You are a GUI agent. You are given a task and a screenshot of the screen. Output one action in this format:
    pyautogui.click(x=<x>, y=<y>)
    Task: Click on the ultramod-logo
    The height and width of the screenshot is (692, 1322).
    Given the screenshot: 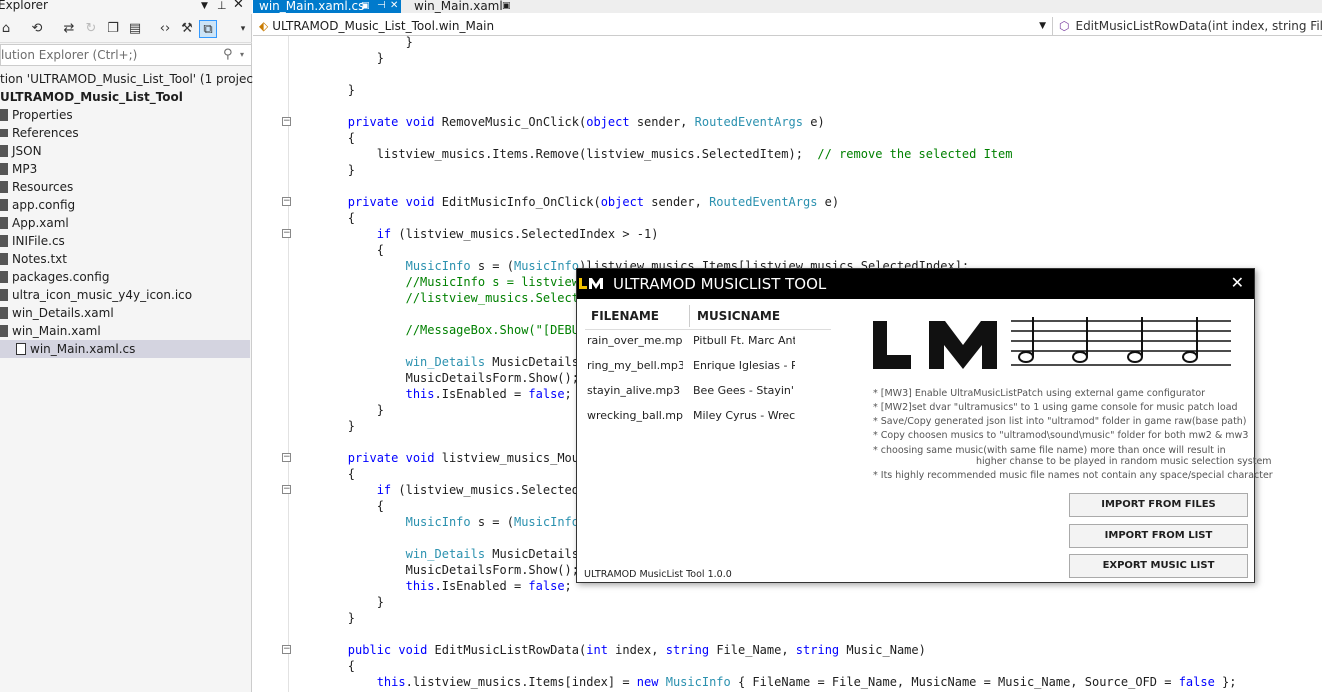 What is the action you would take?
    pyautogui.click(x=1052, y=343)
    